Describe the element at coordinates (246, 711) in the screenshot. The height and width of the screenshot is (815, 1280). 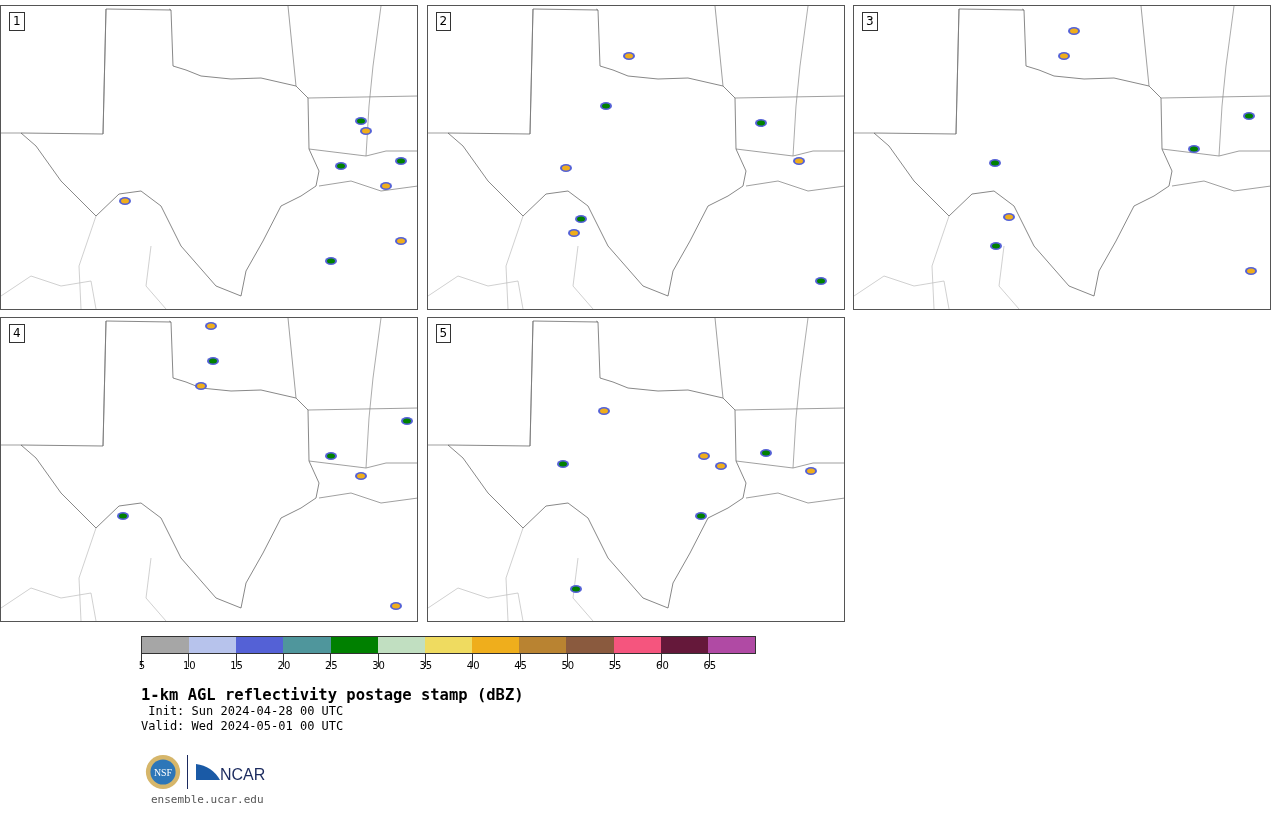
I see `init-time: Init: Sun 2024-04-28 00 UTC` at that location.